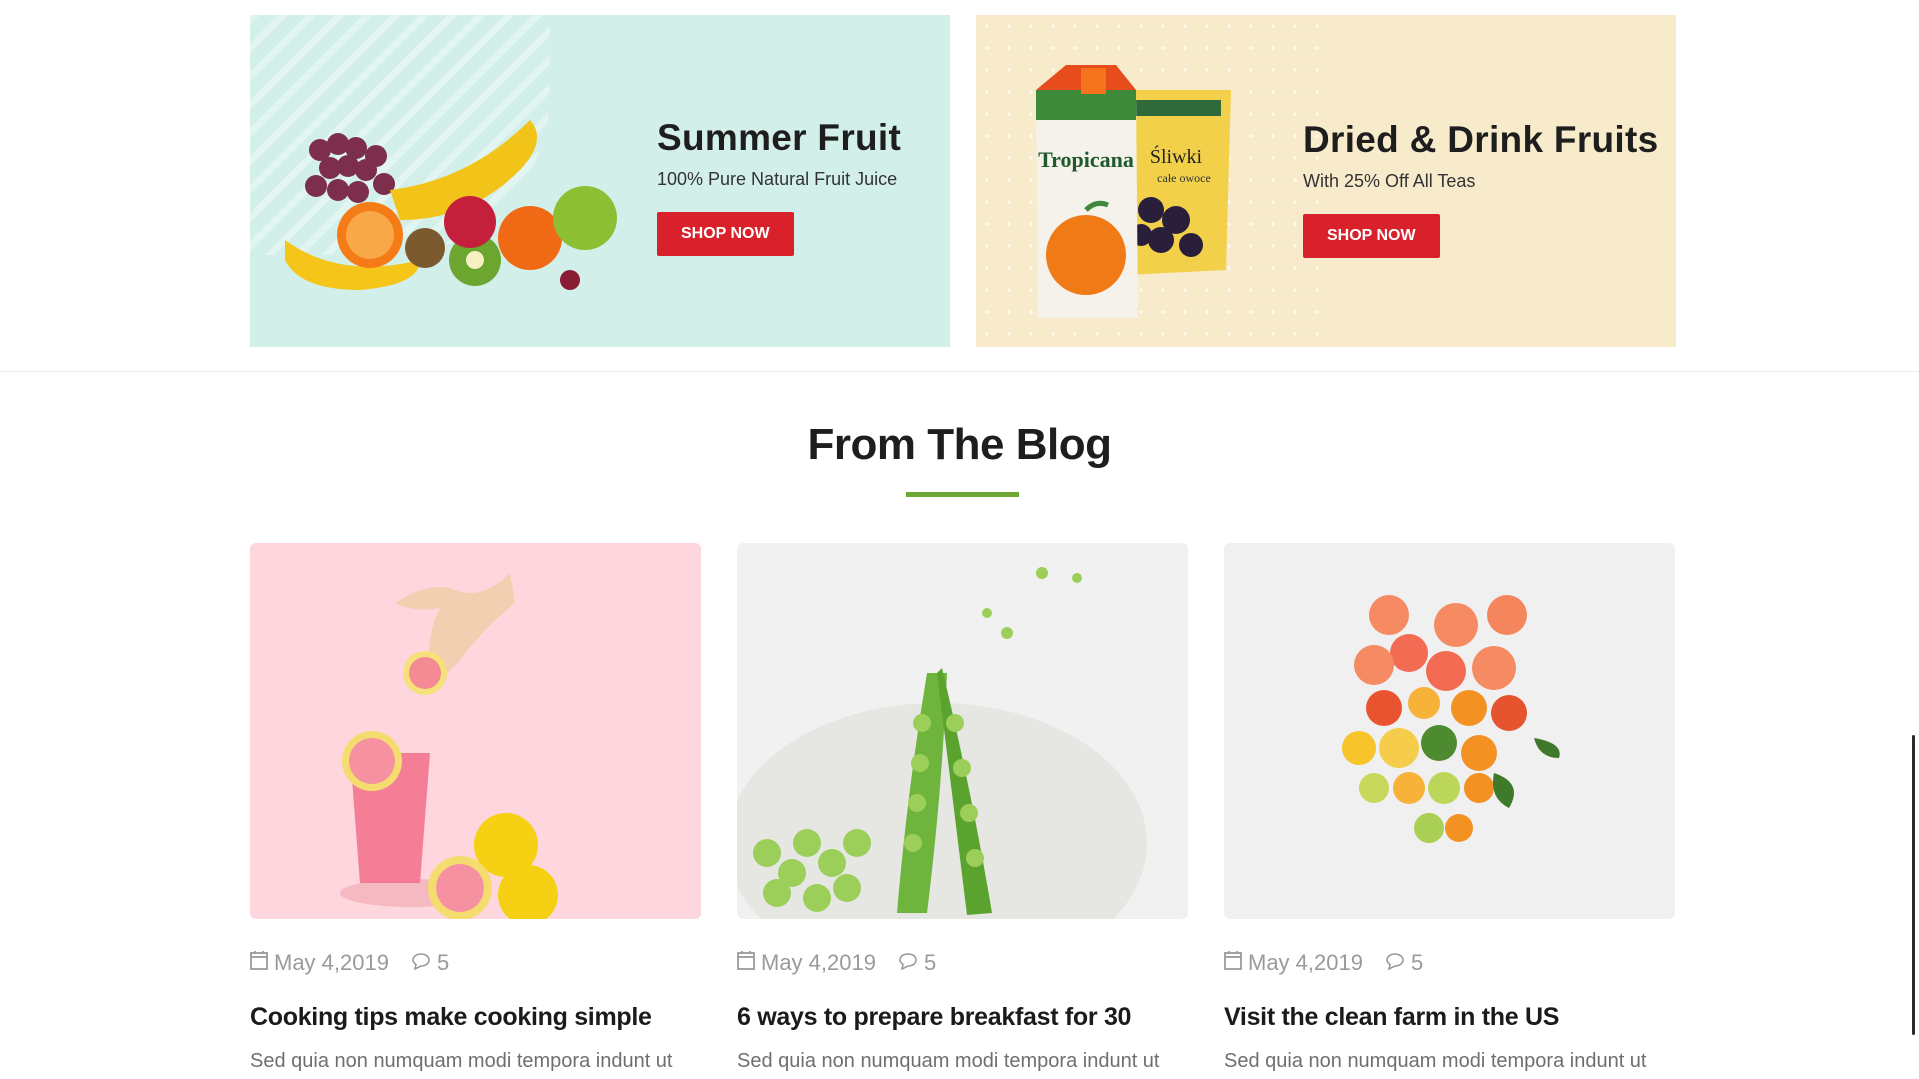 Image resolution: width=1919 pixels, height=1079 pixels. What do you see at coordinates (1133, 191) in the screenshot?
I see `juice-carton-image: Śliwki całe owoce Tropicana` at bounding box center [1133, 191].